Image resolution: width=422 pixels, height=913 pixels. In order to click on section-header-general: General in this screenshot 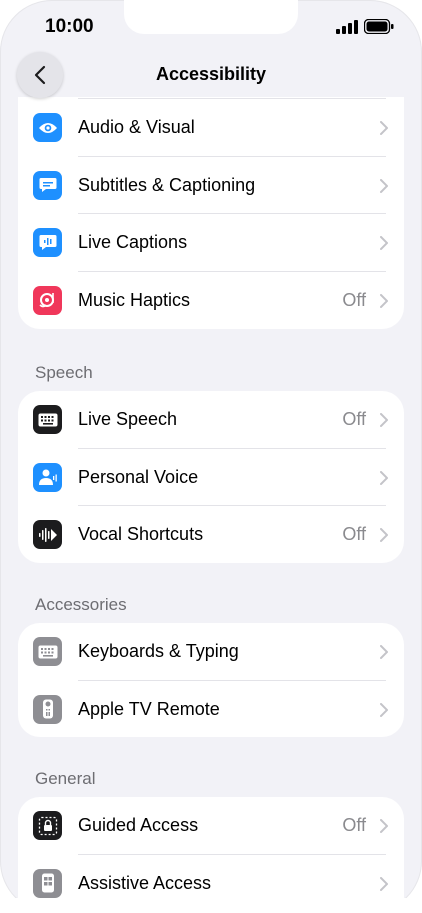, I will do `click(65, 778)`.